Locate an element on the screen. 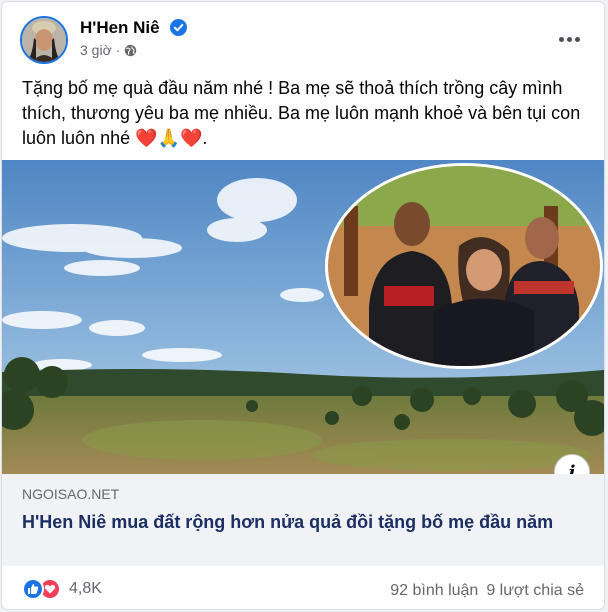  pray-emoji: 🙏 is located at coordinates (168, 138).